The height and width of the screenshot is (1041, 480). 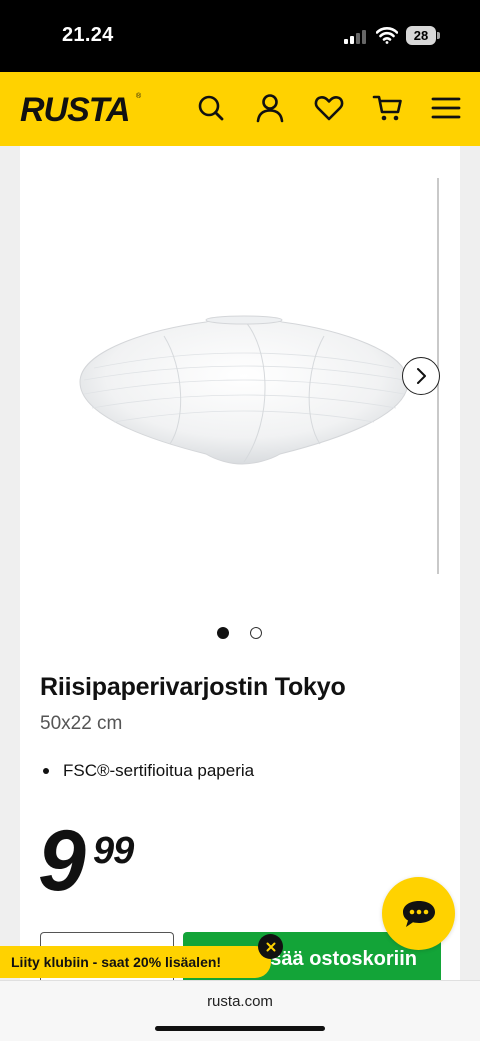 I want to click on signal-icon, so click(x=356, y=36).